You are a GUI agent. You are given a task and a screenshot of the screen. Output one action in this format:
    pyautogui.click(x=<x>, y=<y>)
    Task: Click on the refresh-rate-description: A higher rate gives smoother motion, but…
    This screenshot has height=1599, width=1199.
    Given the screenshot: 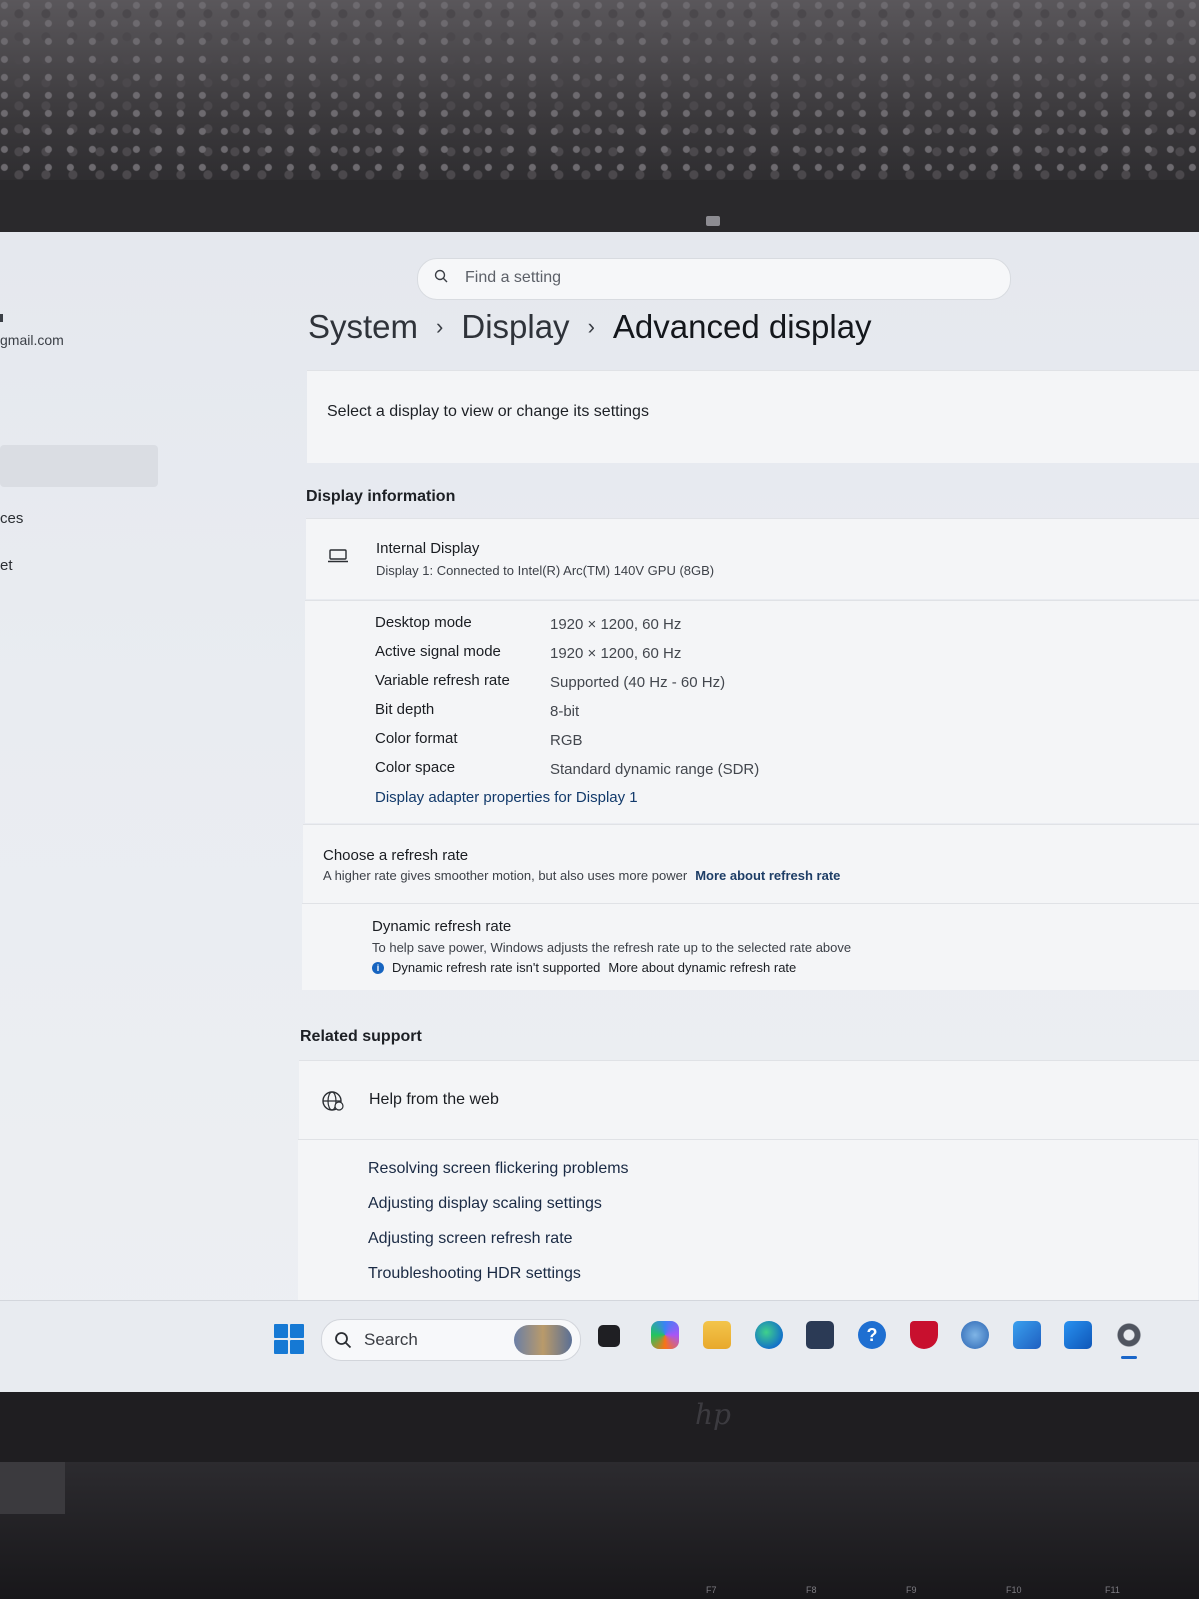 What is the action you would take?
    pyautogui.click(x=581, y=875)
    